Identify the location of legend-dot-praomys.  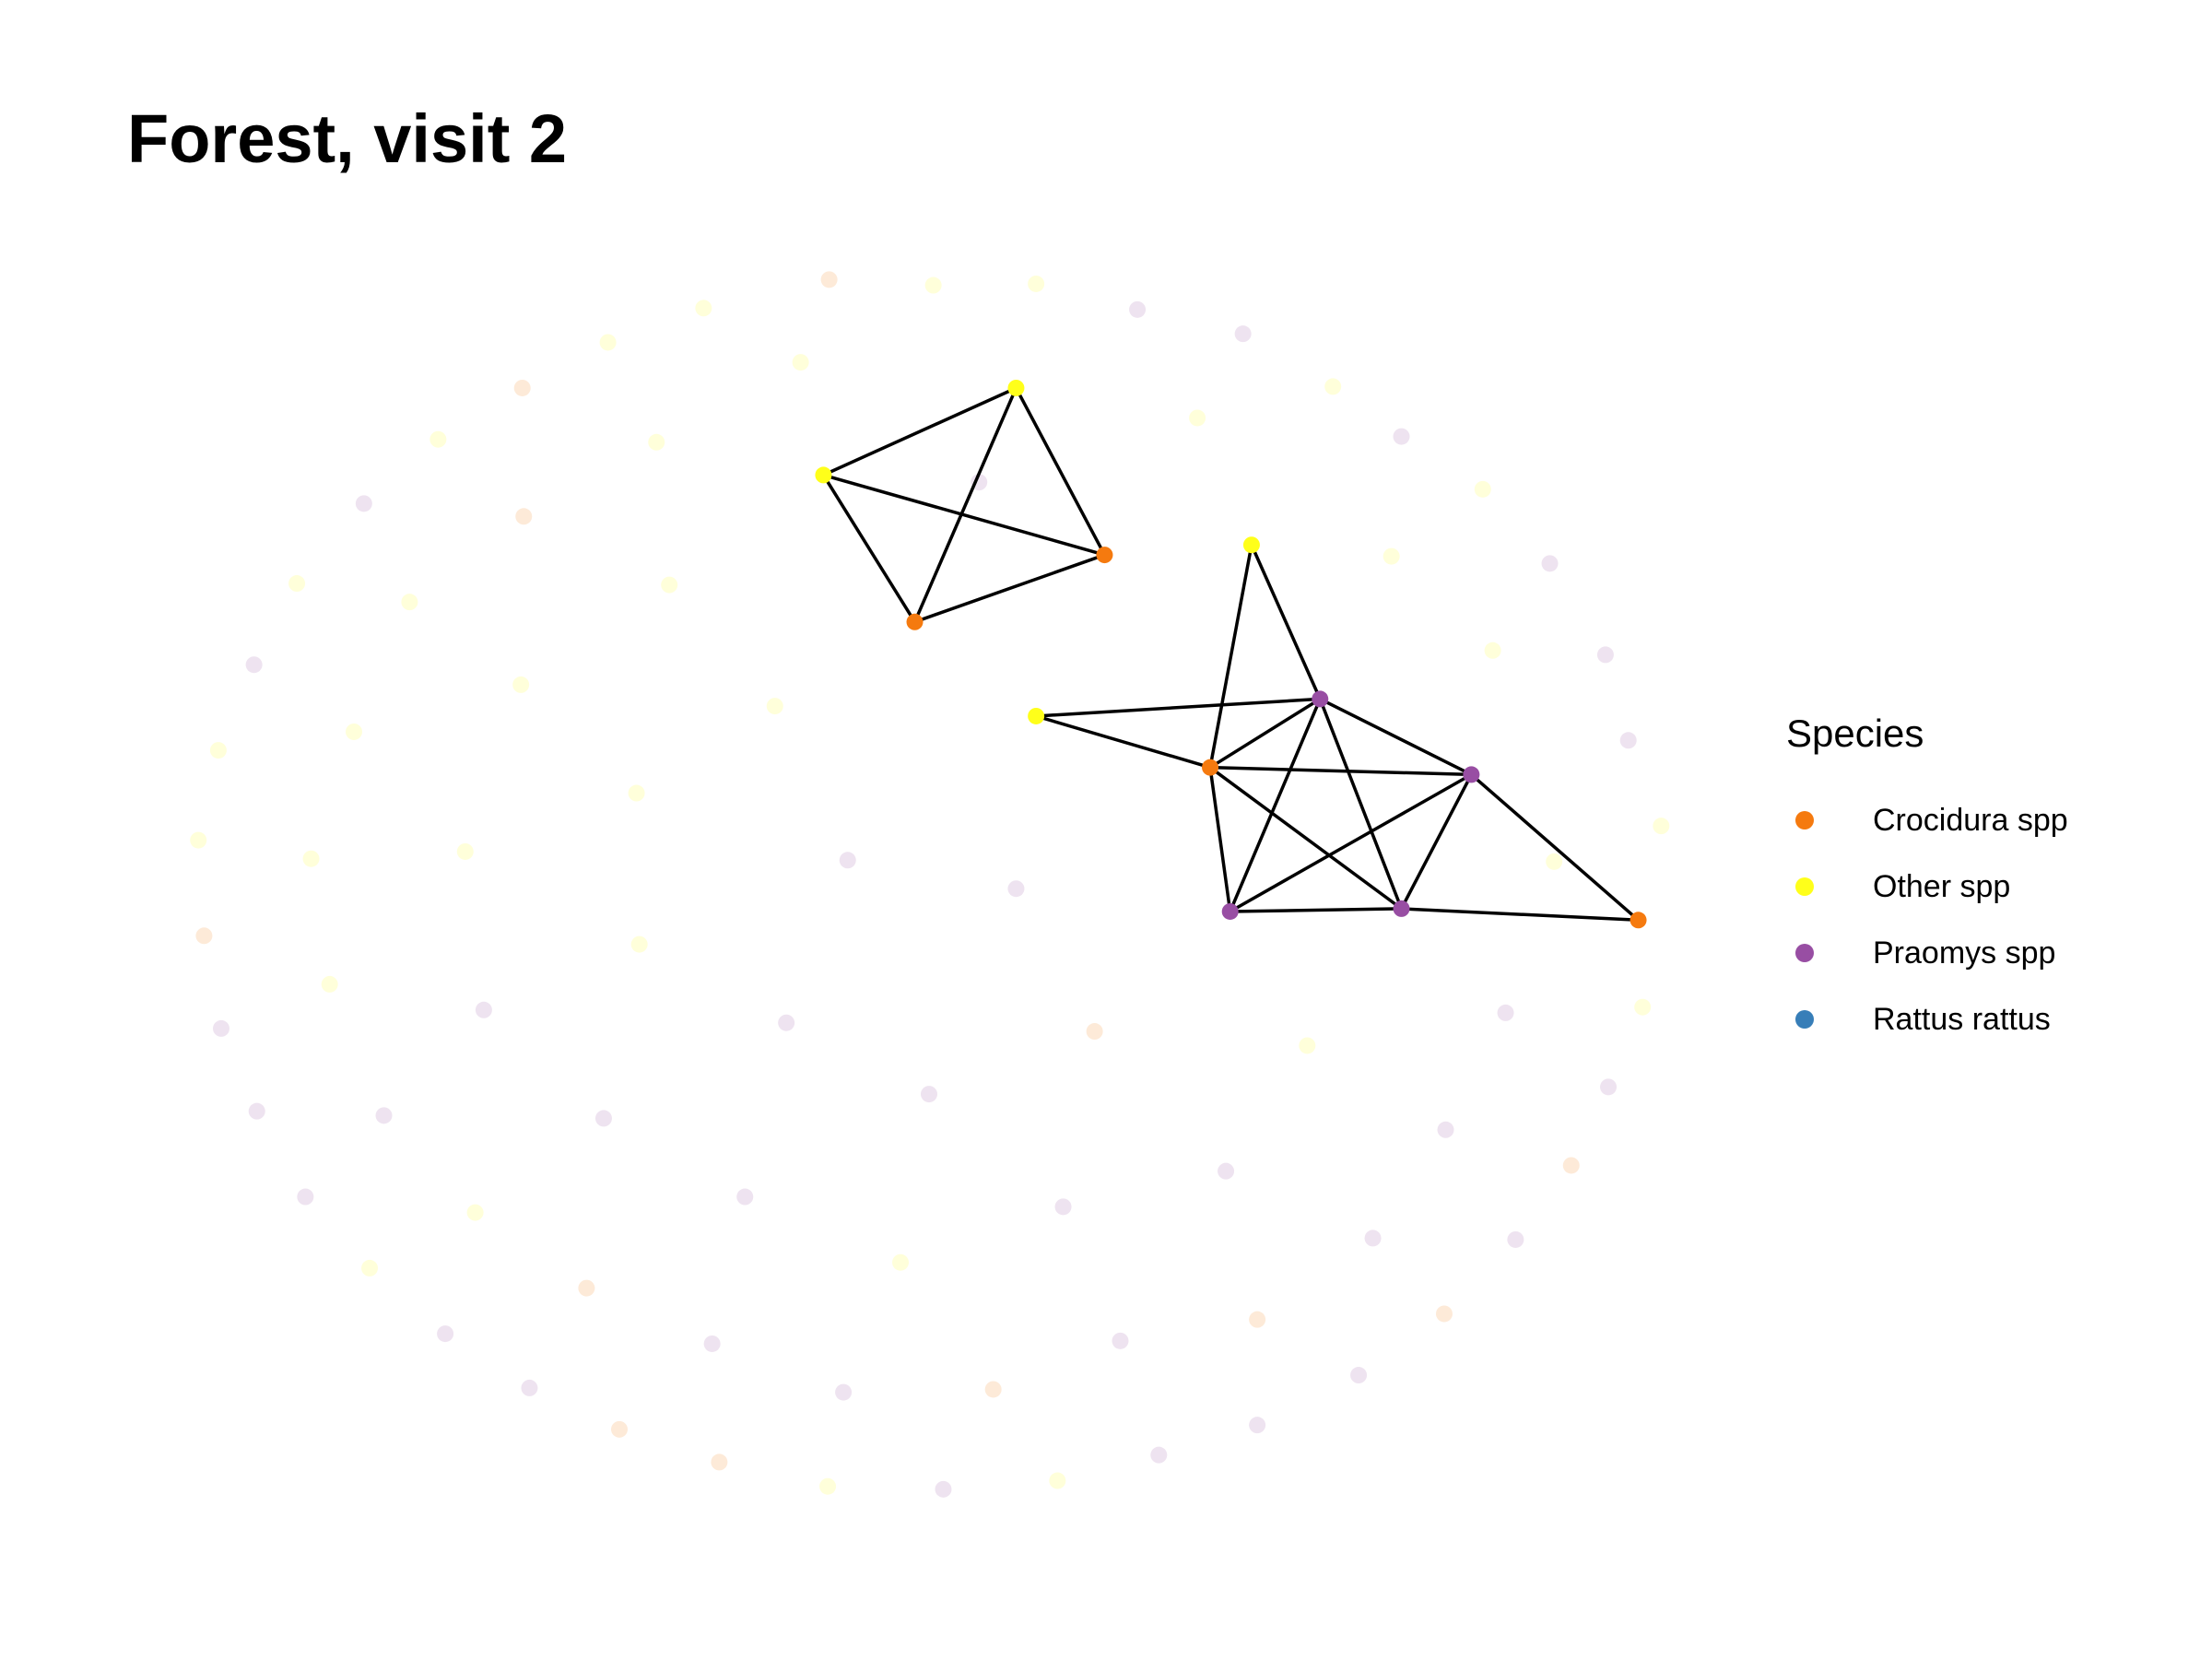
(1804, 953).